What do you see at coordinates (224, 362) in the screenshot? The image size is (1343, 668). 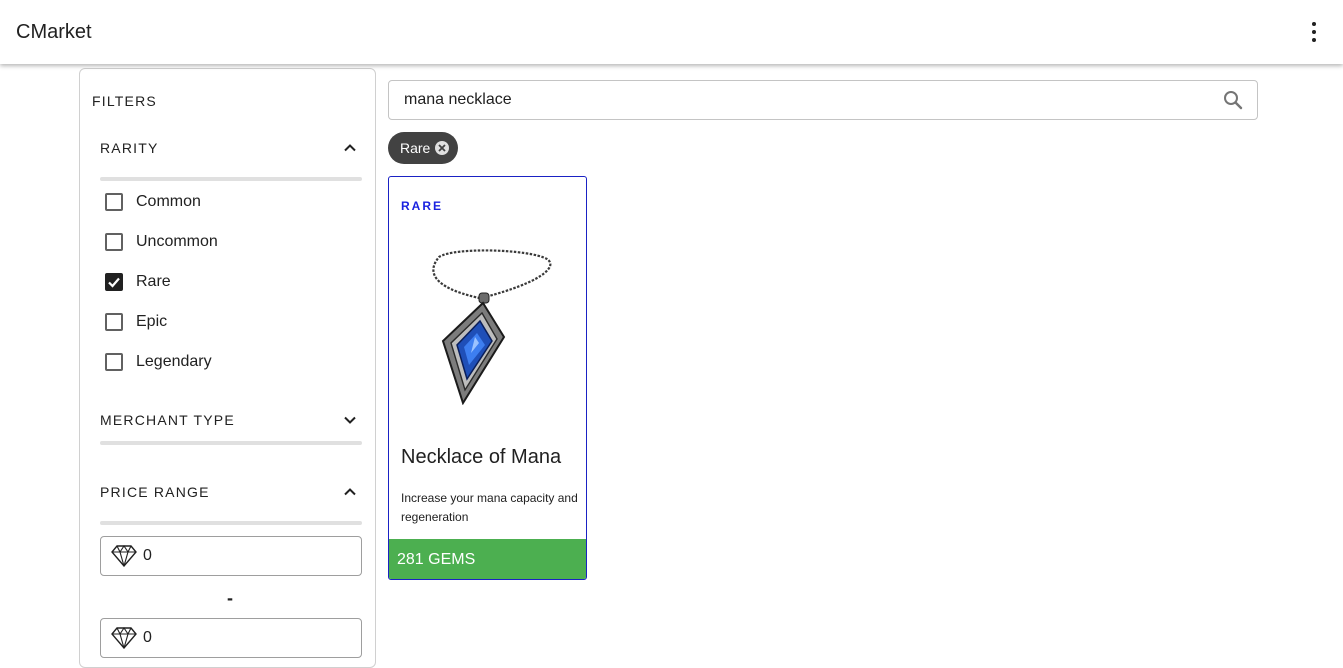 I see `checkbox-legendary: Legendary` at bounding box center [224, 362].